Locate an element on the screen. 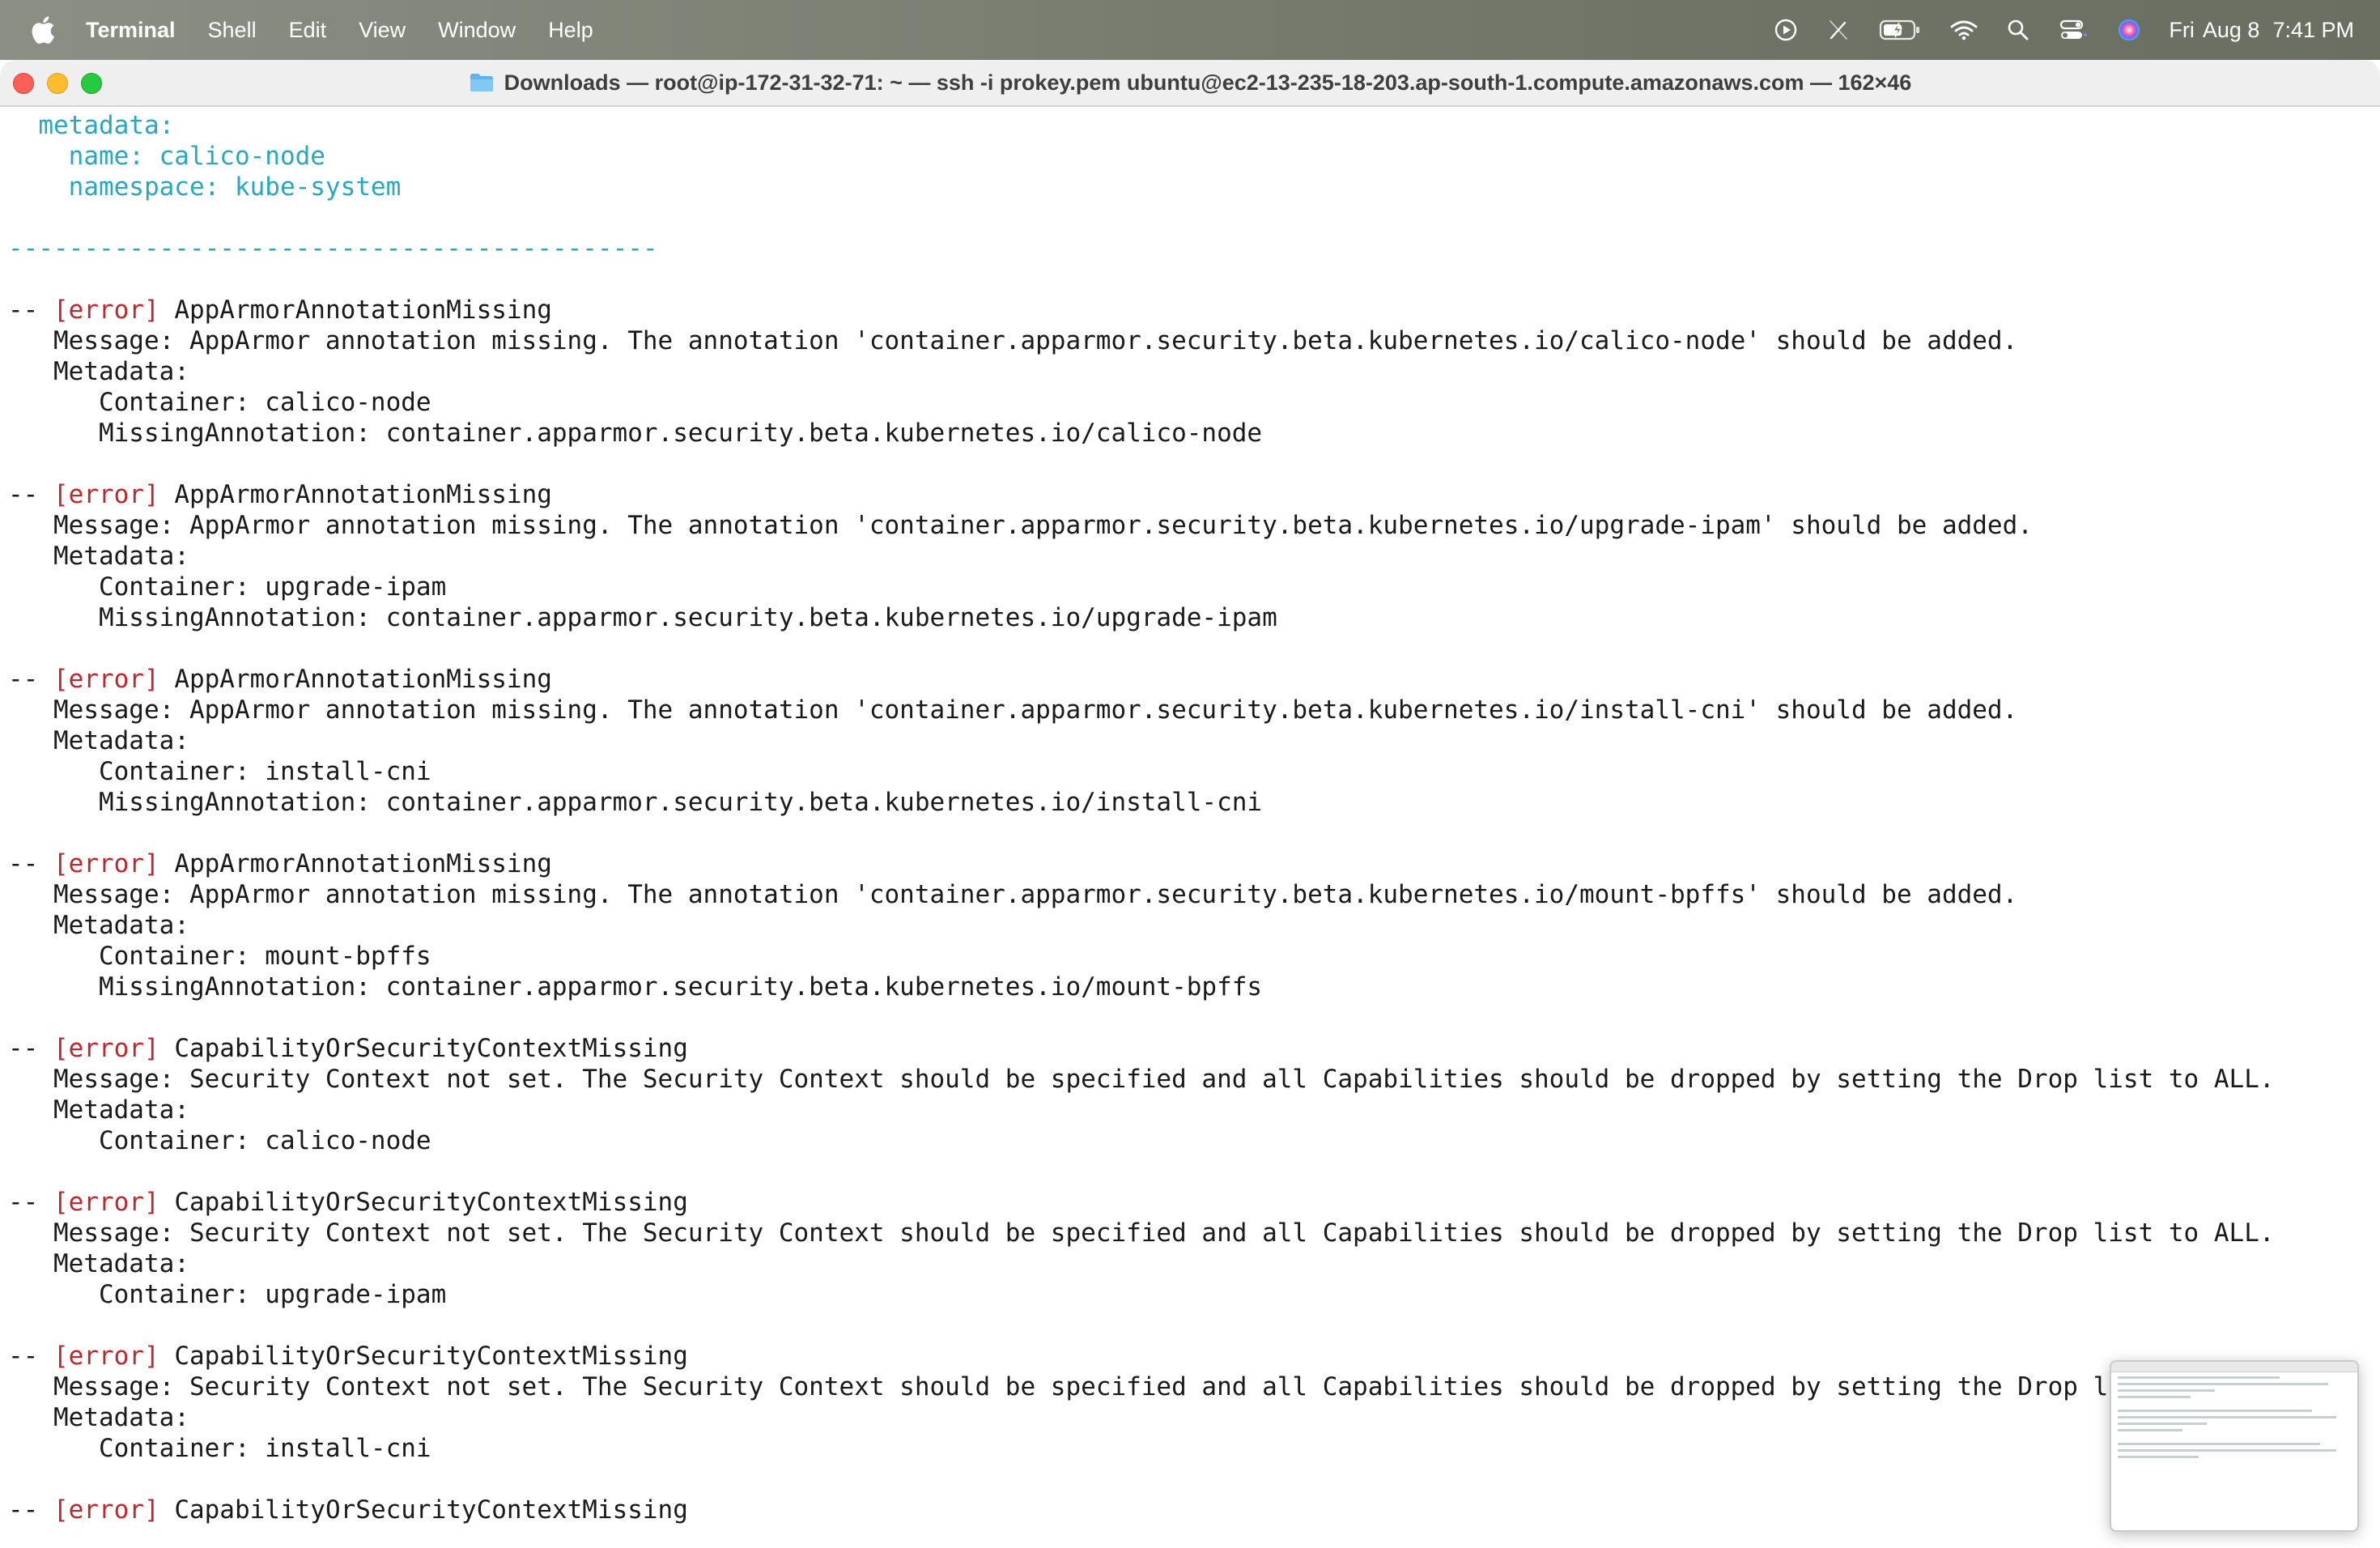 Image resolution: width=2380 pixels, height=1548 pixels. clock-time: 7:41 PM is located at coordinates (2313, 29).